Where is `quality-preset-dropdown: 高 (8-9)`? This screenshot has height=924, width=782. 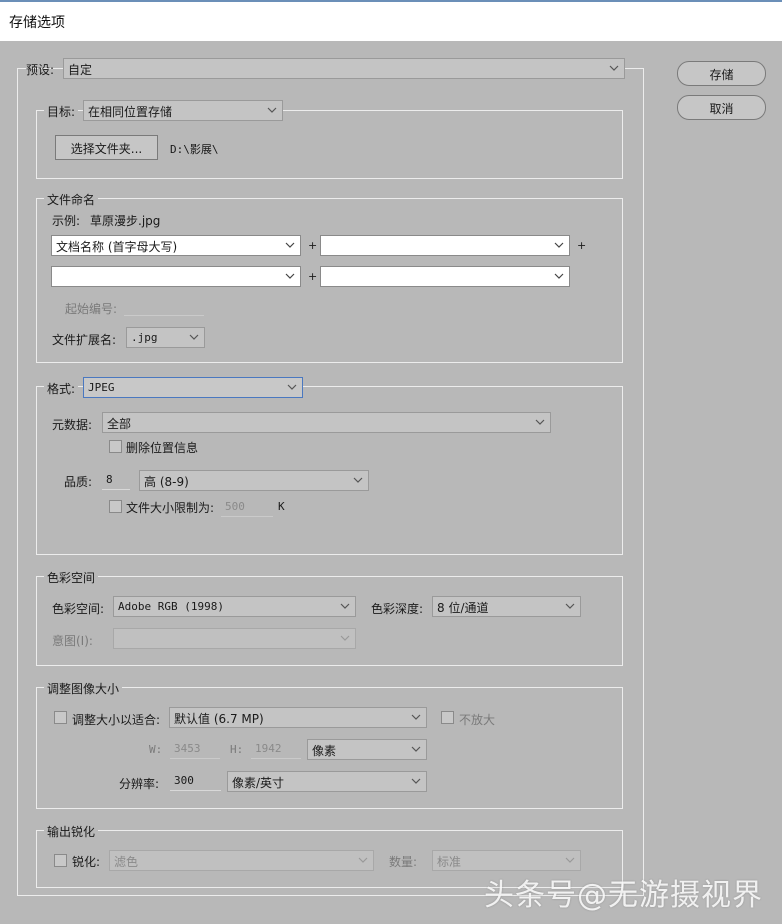
quality-preset-dropdown: 高 (8-9) is located at coordinates (254, 480).